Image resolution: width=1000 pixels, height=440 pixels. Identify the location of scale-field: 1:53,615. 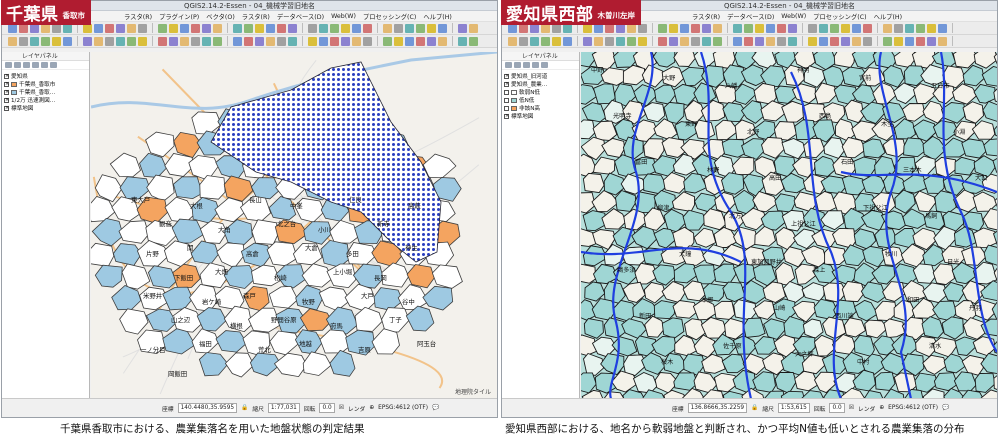
(793, 408).